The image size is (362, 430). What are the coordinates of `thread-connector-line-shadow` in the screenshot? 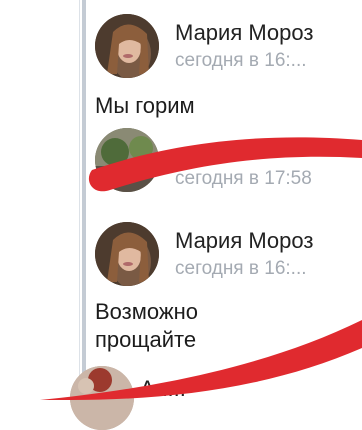 It's located at (79, 200).